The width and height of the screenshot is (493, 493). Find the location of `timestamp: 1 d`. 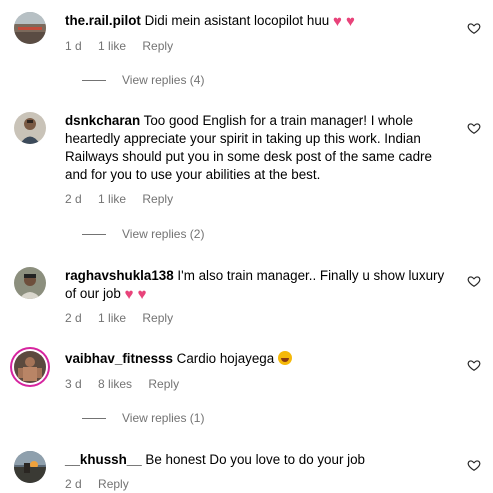

timestamp: 1 d is located at coordinates (73, 46).